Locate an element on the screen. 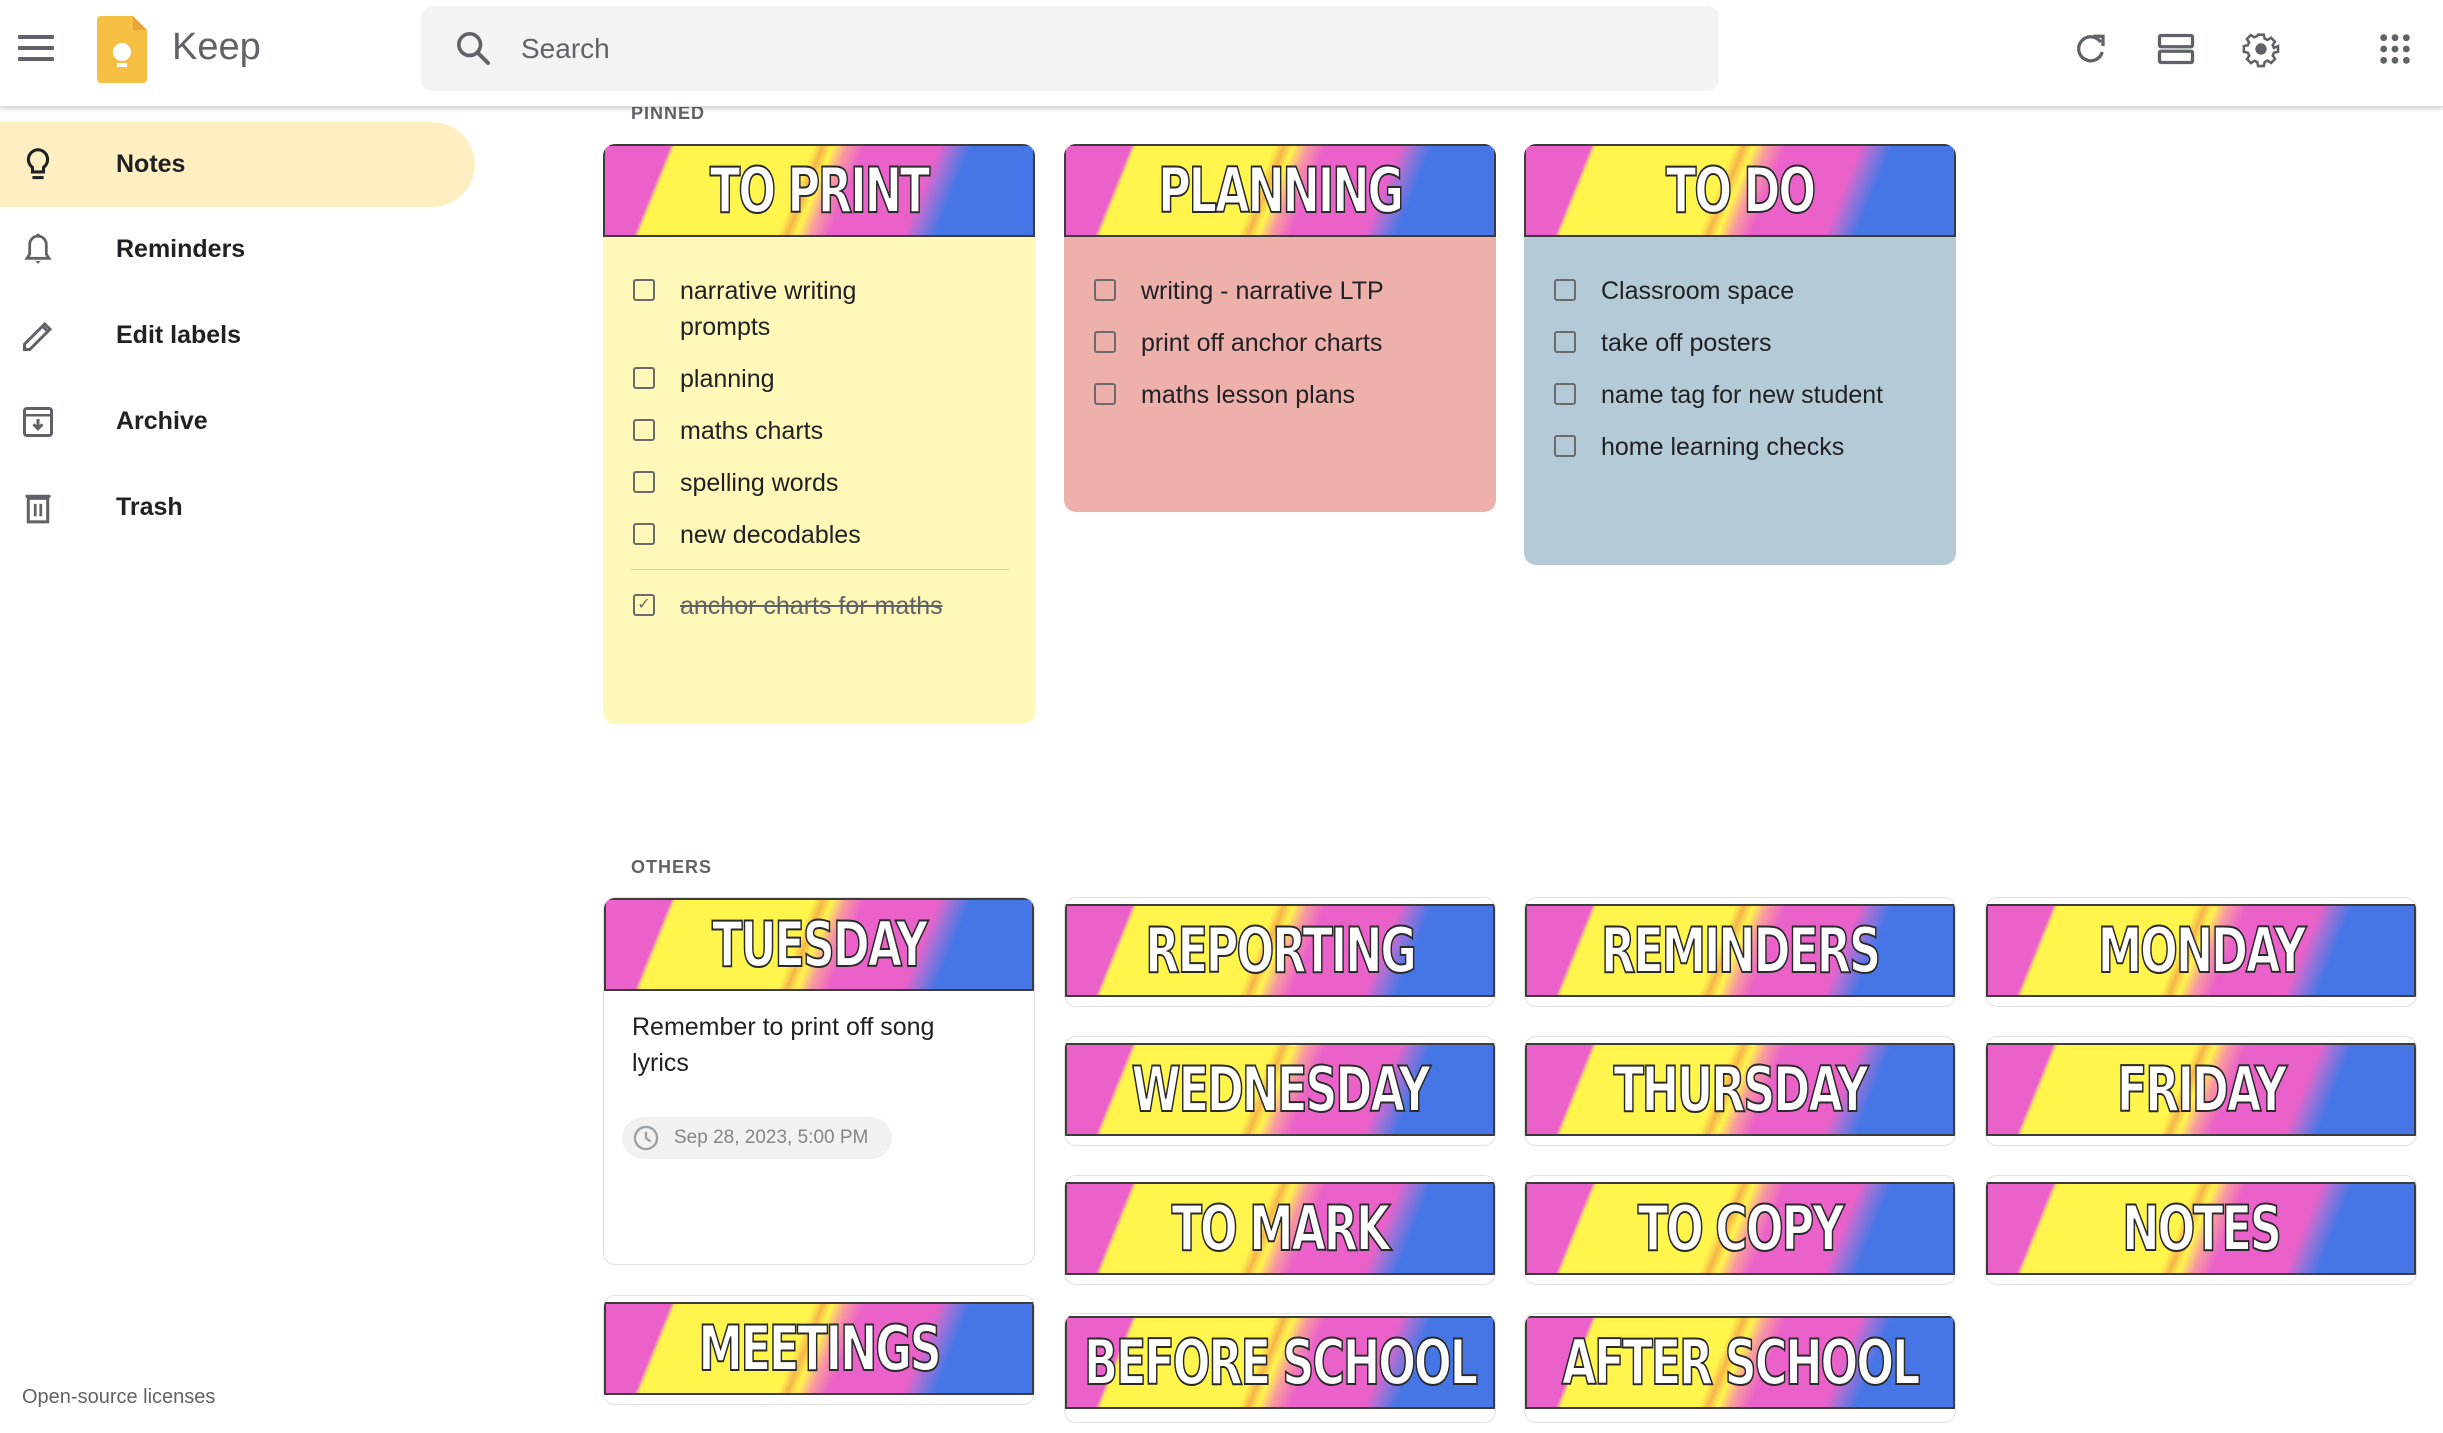 This screenshot has height=1433, width=2443. note-banner-image: TO PRINT is located at coordinates (819, 190).